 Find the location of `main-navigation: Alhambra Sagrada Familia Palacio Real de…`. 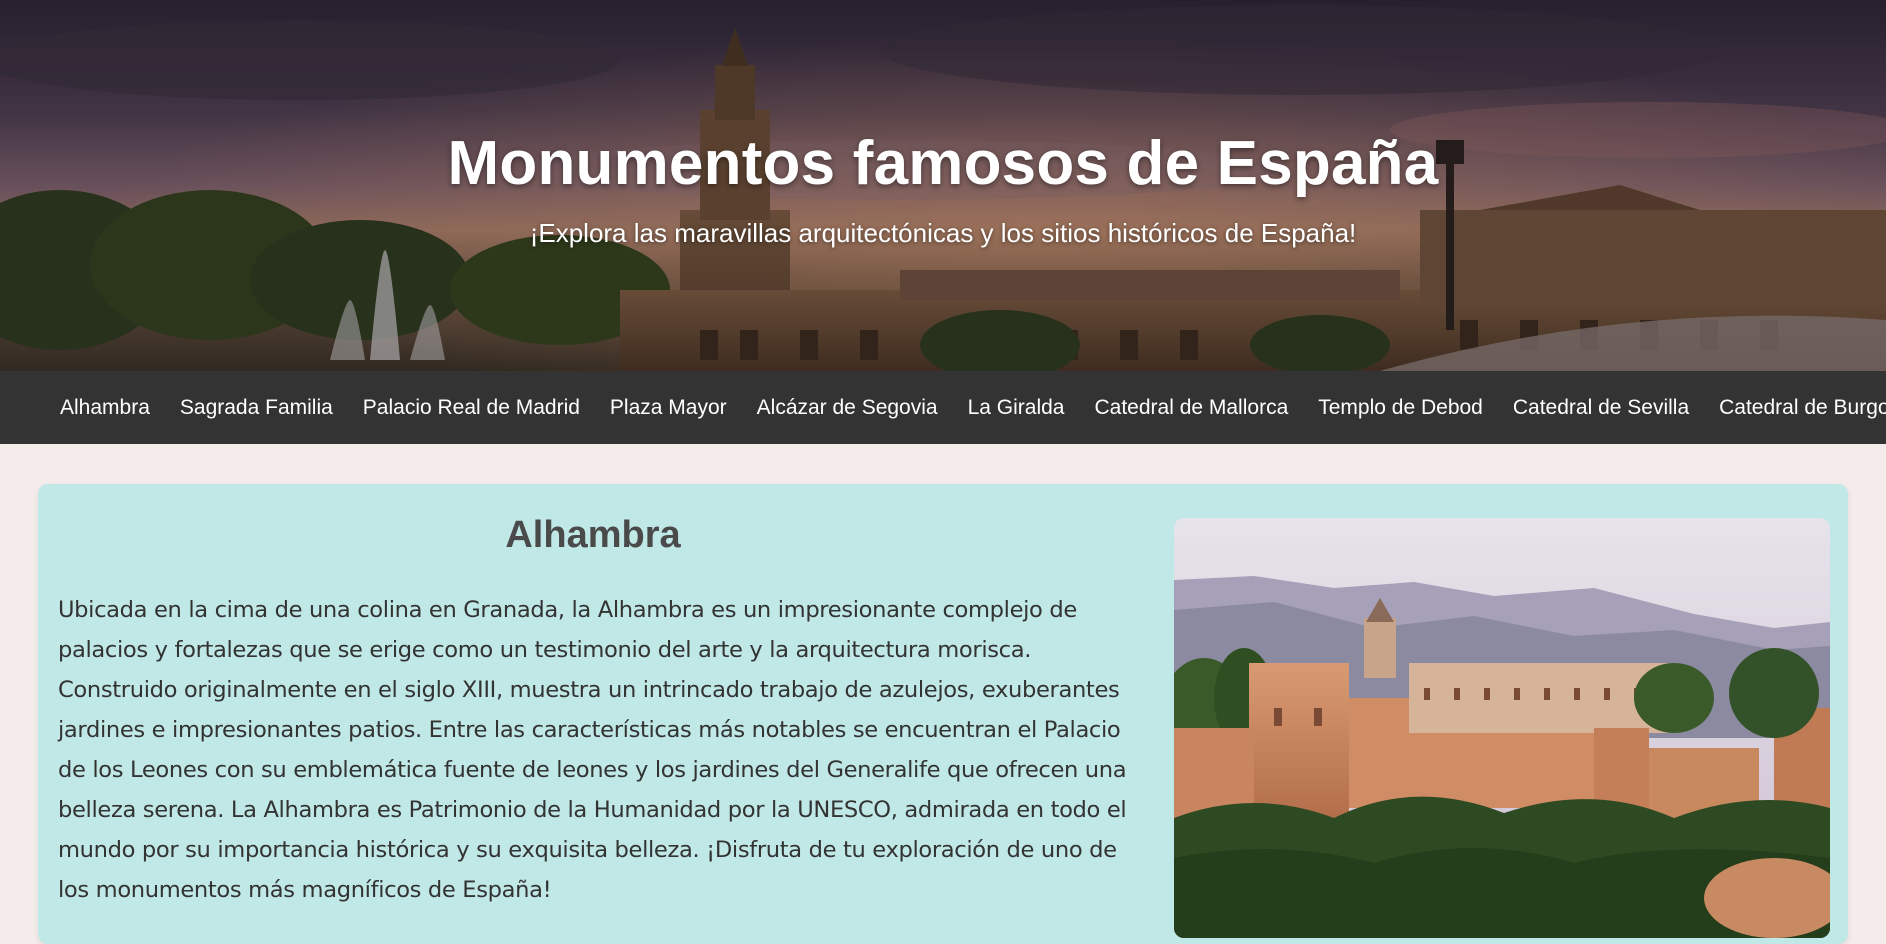

main-navigation: Alhambra Sagrada Familia Palacio Real de… is located at coordinates (943, 407).